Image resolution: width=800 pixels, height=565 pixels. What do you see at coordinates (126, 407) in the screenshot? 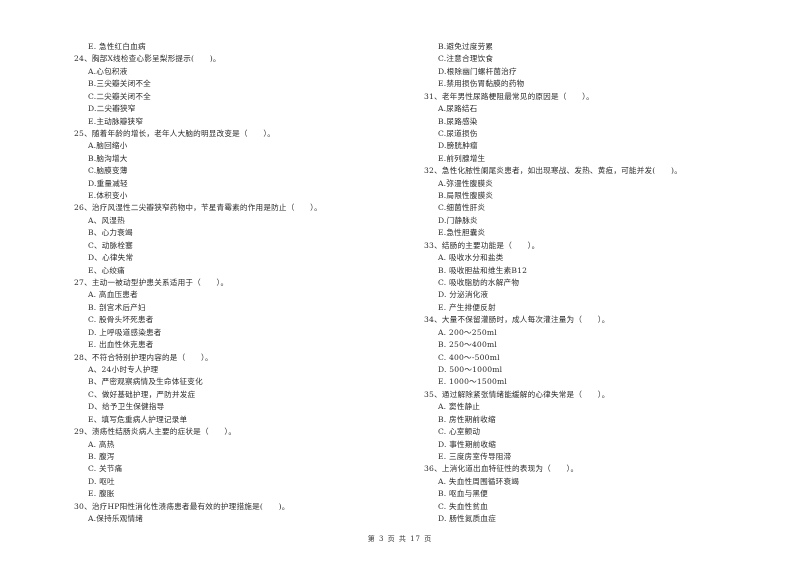
I see `answer-option: D、给予卫生保健指导` at bounding box center [126, 407].